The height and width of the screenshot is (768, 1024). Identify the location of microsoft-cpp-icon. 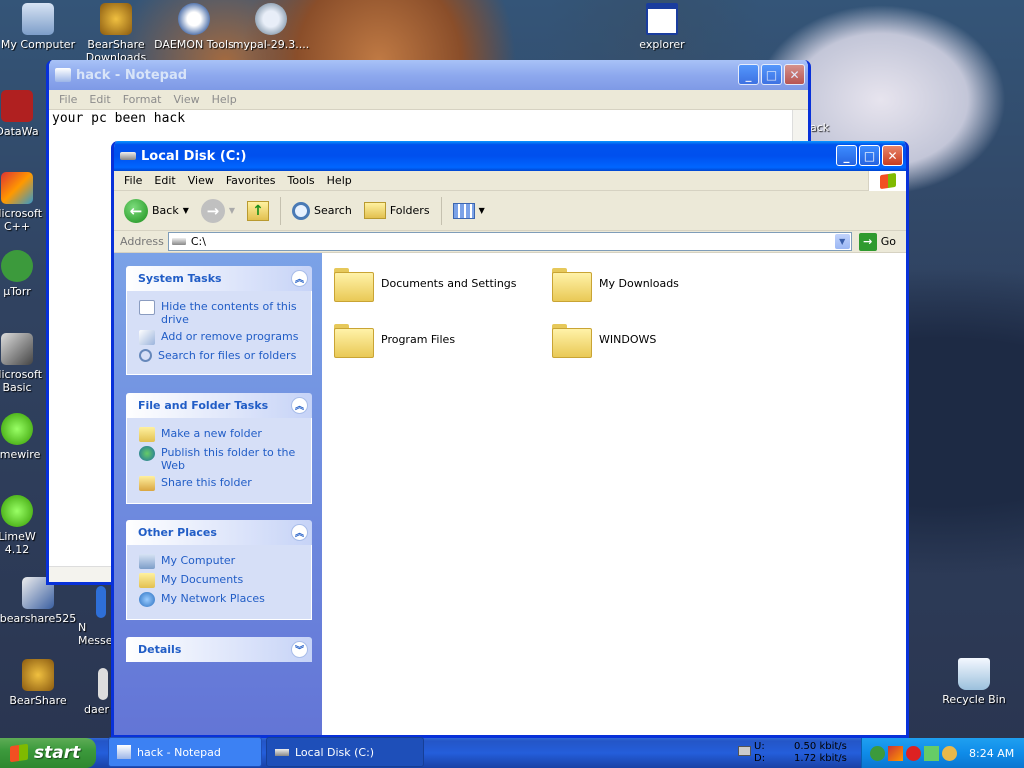
(17, 188).